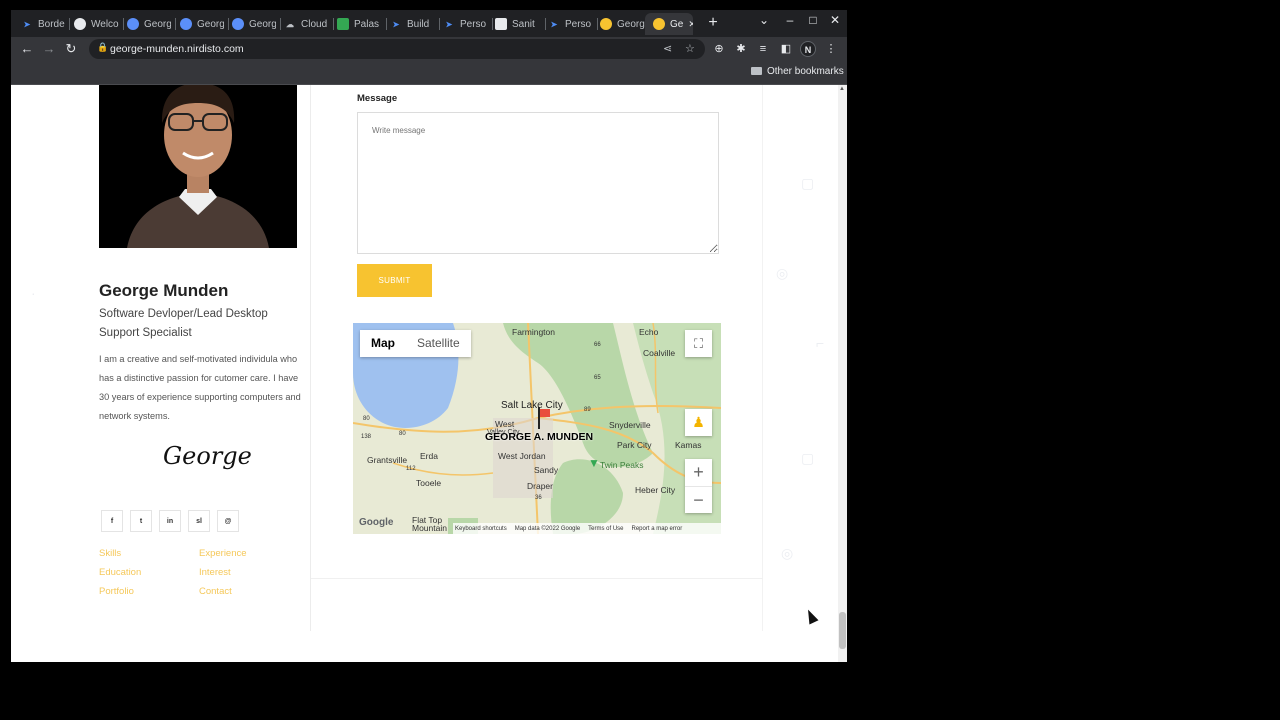 The width and height of the screenshot is (1280, 720). Describe the element at coordinates (177, 49) in the screenshot. I see `url-text: george-munden.nirdisto.com` at that location.